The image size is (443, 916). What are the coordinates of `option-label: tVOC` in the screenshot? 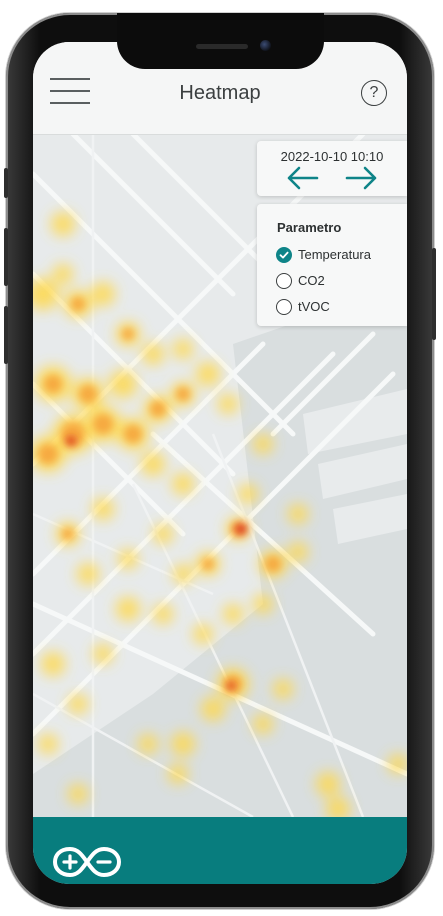 It's located at (314, 306).